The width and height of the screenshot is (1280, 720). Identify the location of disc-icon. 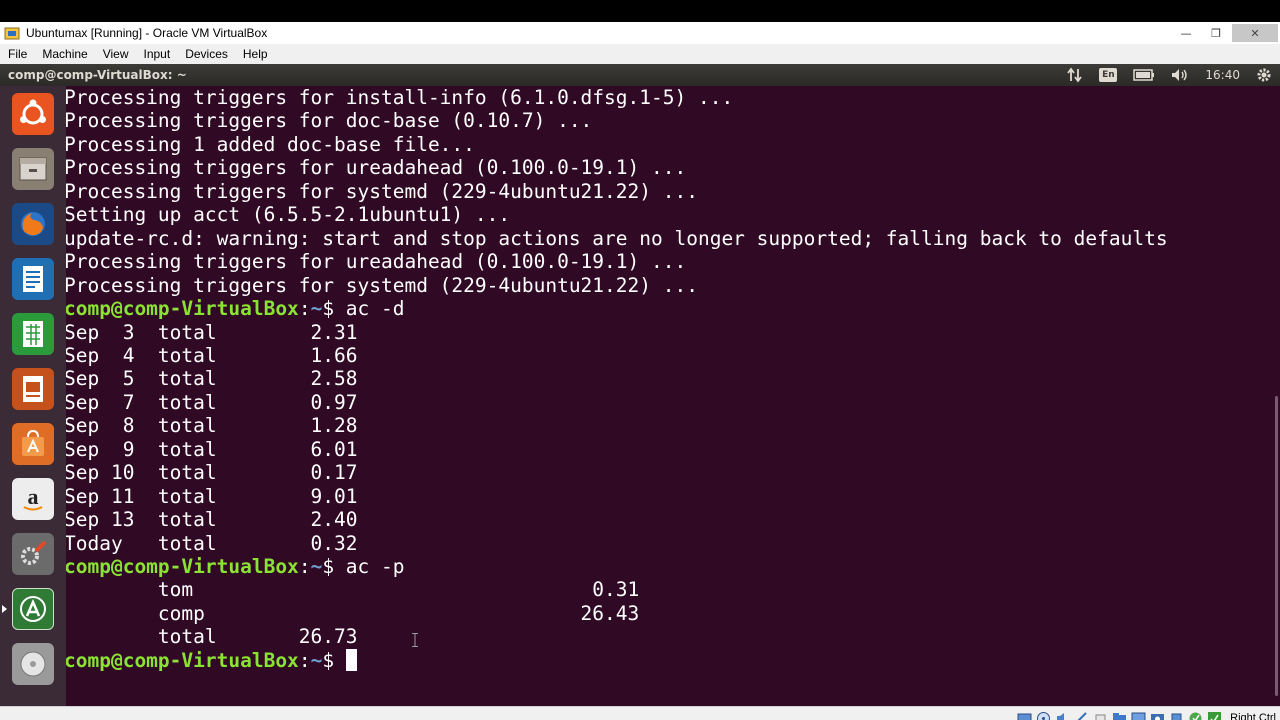
(33, 664).